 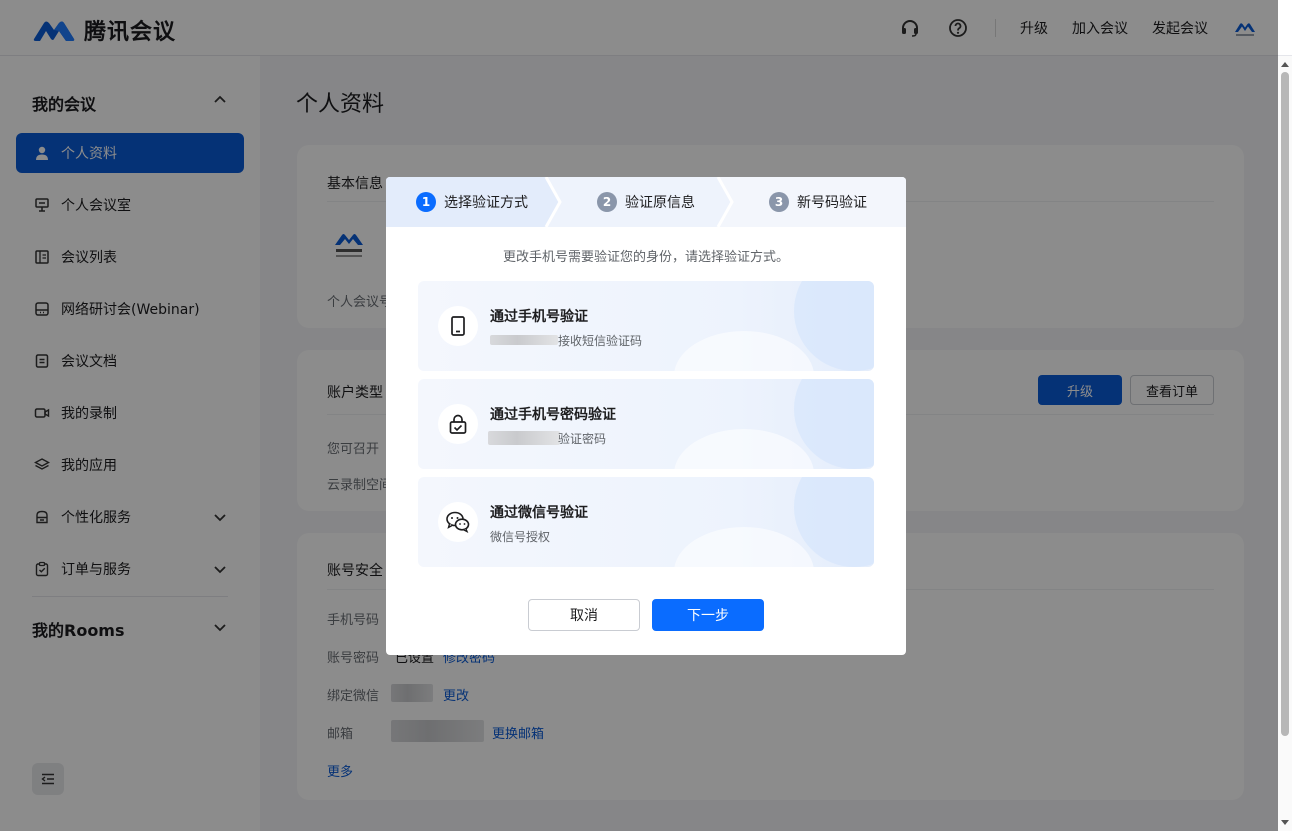 What do you see at coordinates (646, 326) in the screenshot?
I see `verify-by-sms-option: 通过手机号验证 接收短信验证码` at bounding box center [646, 326].